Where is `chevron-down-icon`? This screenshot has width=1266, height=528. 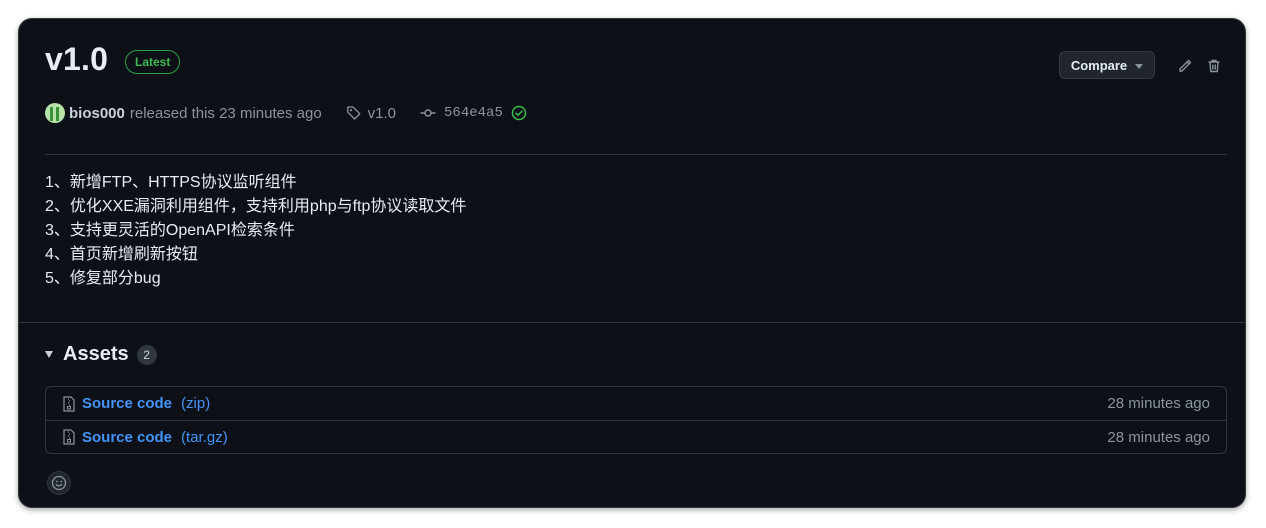
chevron-down-icon is located at coordinates (1139, 66).